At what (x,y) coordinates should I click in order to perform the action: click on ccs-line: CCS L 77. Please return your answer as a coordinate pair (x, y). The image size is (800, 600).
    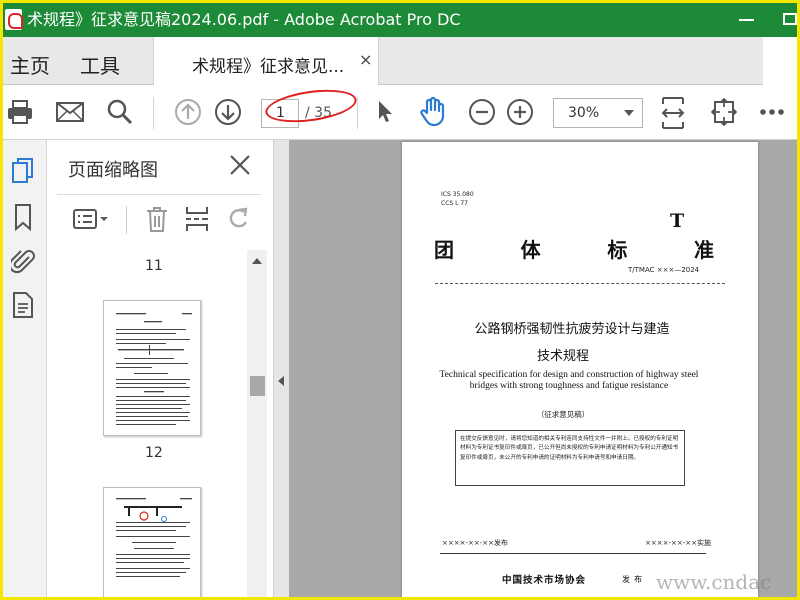
    Looking at the image, I should click on (454, 203).